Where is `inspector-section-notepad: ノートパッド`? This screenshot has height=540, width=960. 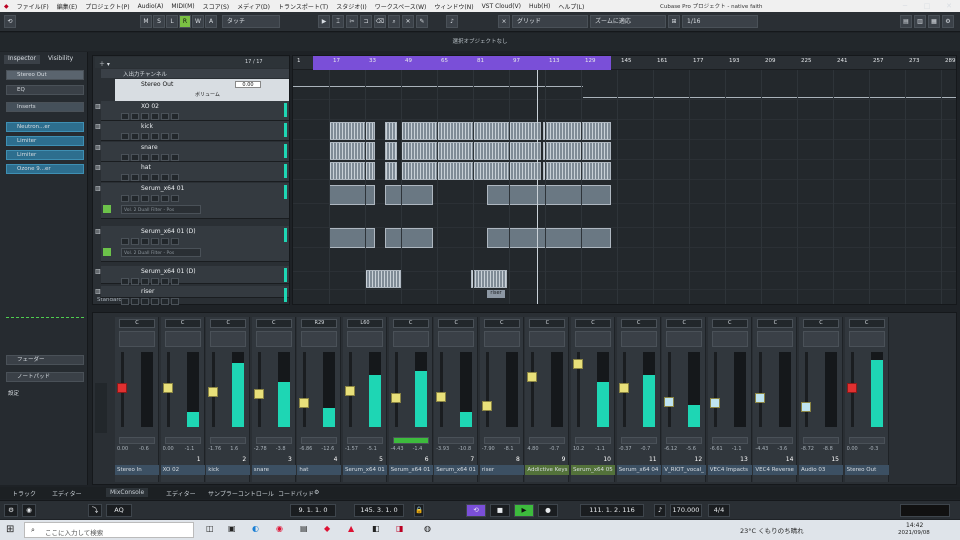
inspector-section-notepad: ノートパッド is located at coordinates (45, 377).